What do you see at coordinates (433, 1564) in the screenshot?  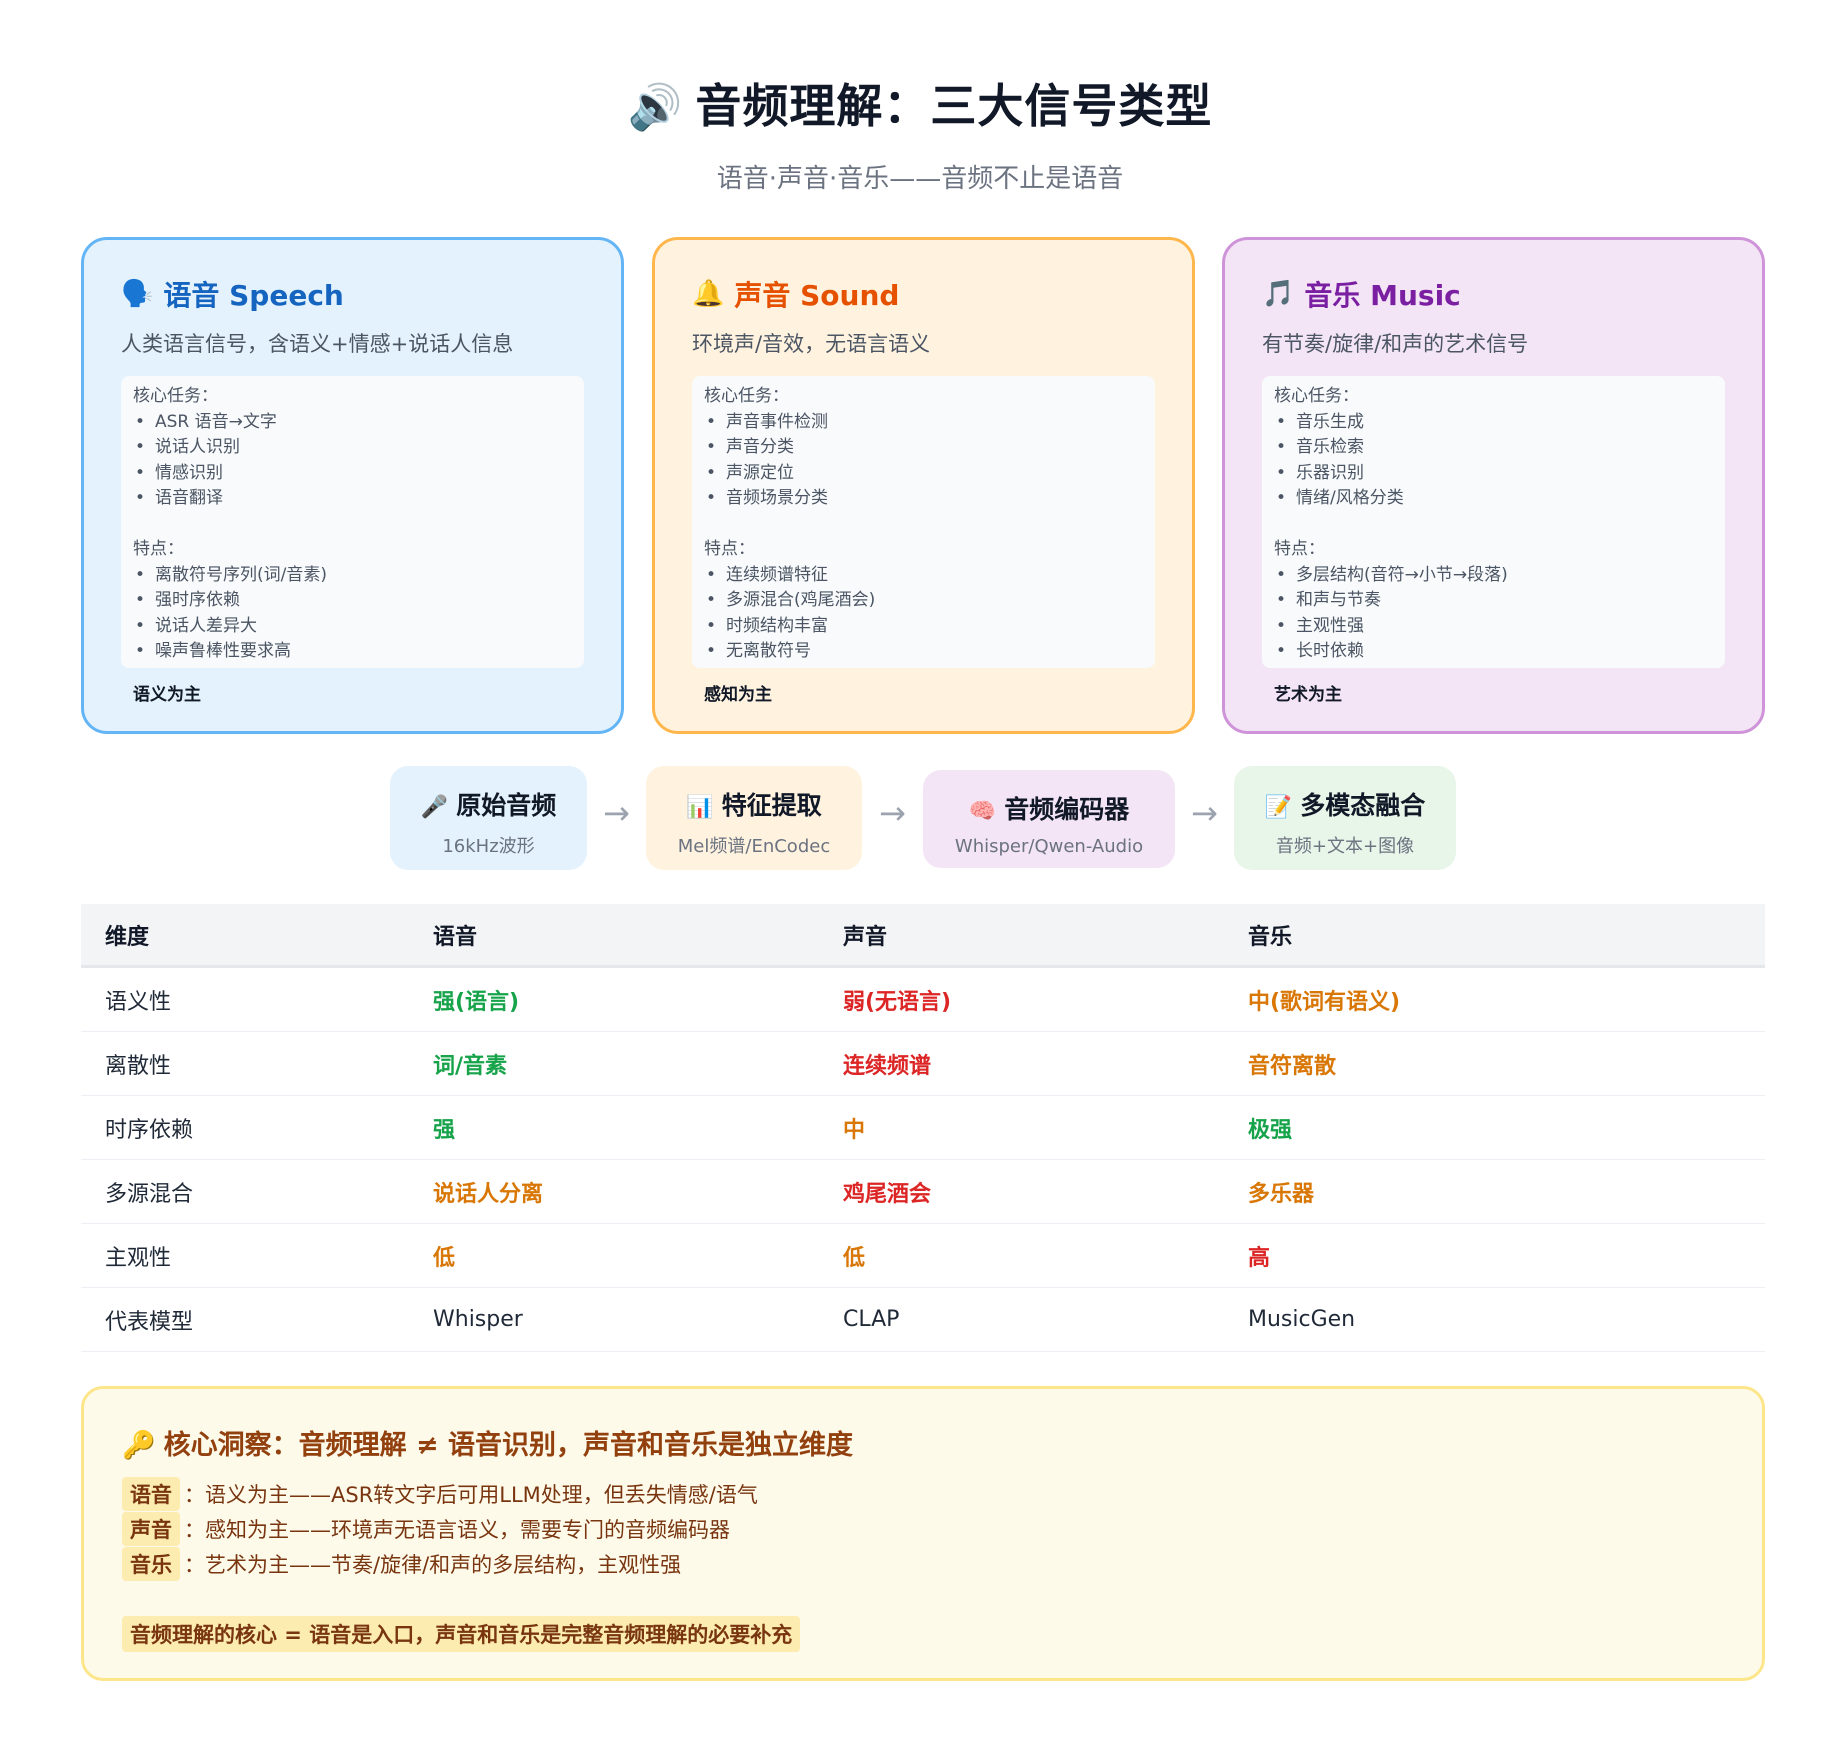 I see `insight-text: ：艺术为主——节奏/旋律/和声的多层结构，主观性强` at bounding box center [433, 1564].